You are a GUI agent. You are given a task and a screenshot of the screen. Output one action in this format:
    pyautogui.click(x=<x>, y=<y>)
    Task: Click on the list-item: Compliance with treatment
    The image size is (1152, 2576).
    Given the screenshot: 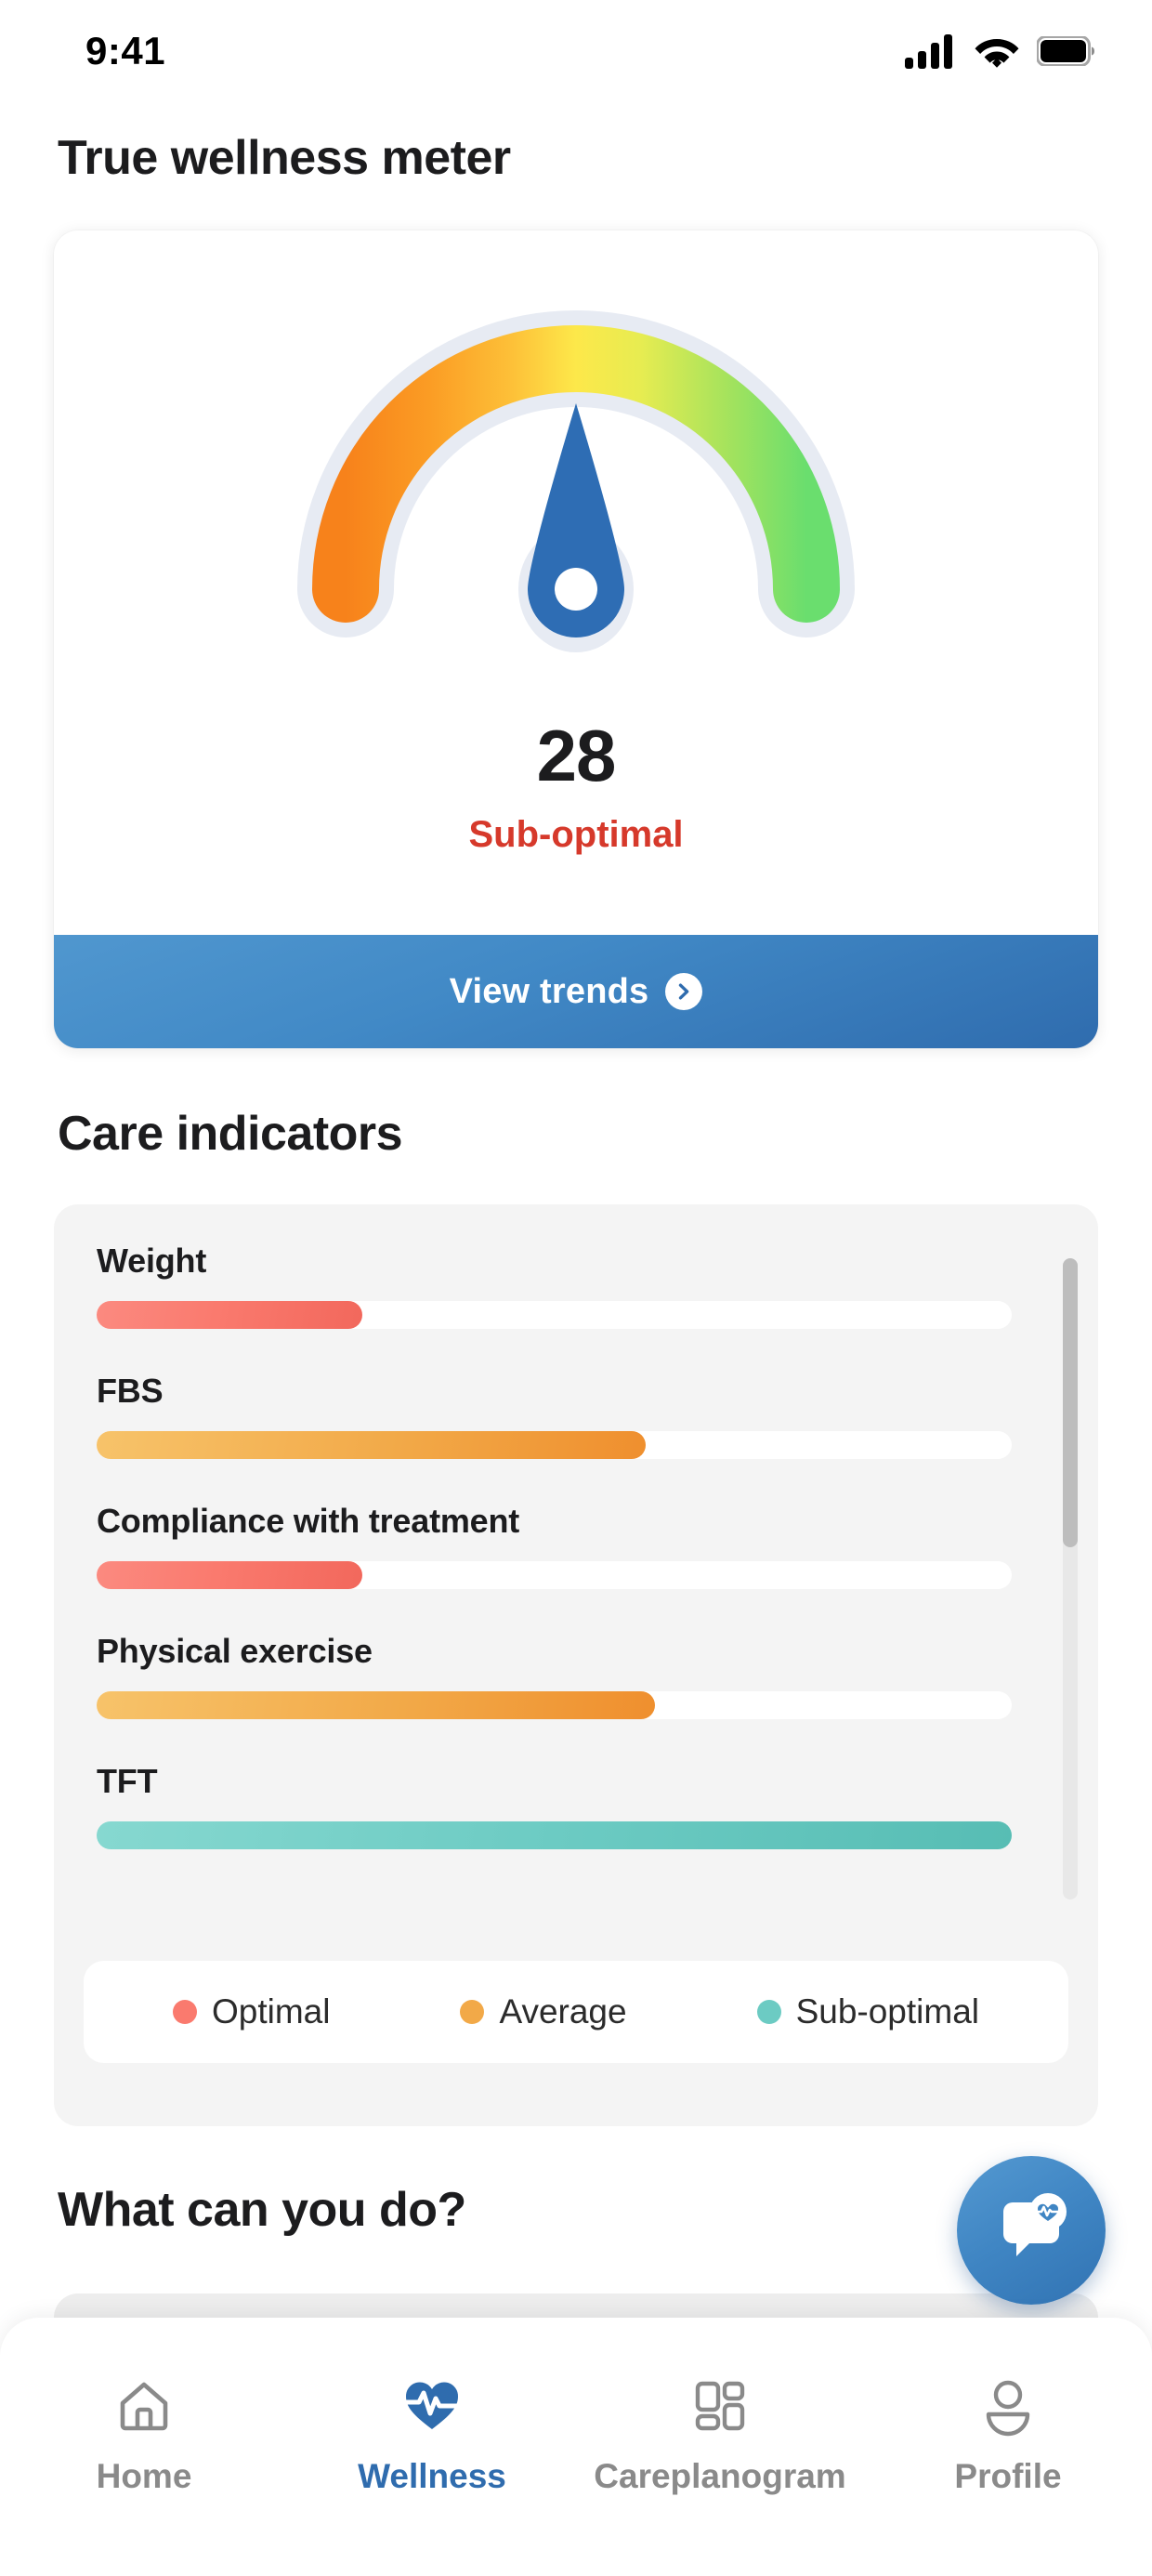 What is the action you would take?
    pyautogui.click(x=575, y=1545)
    